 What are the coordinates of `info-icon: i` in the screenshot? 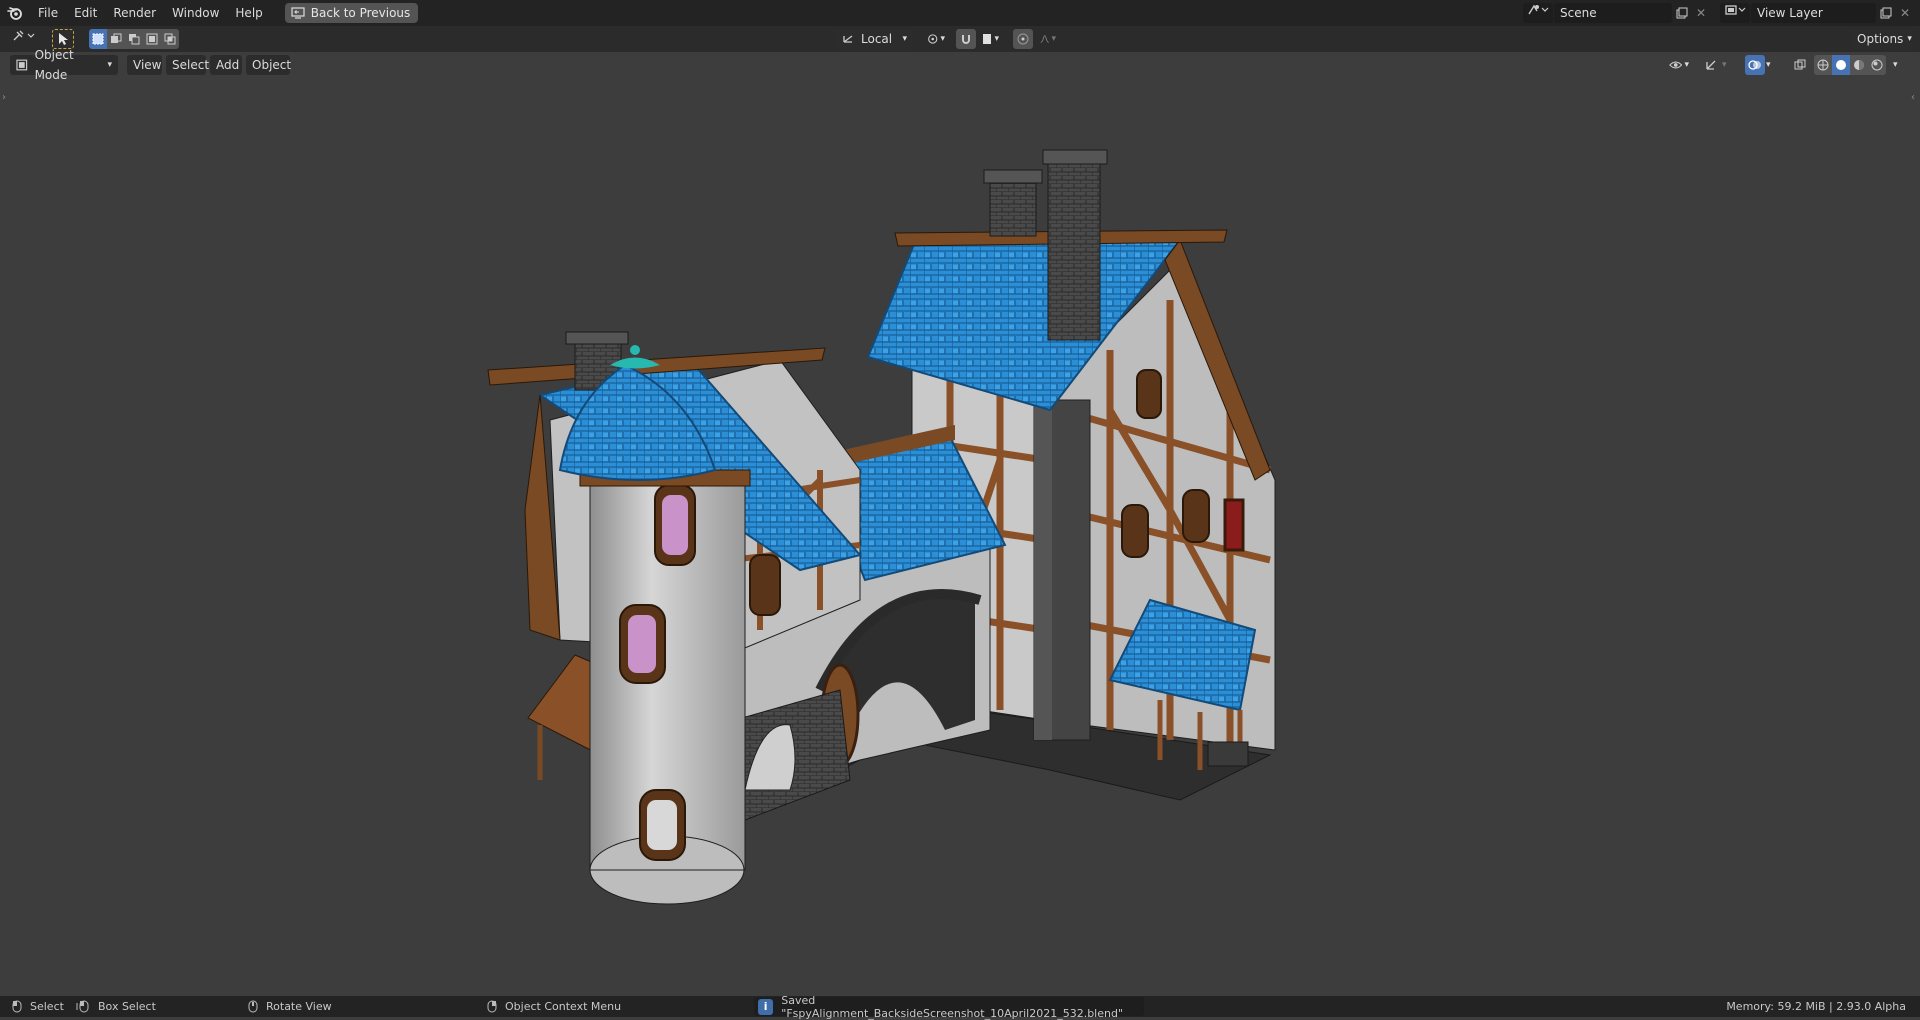 It's located at (766, 1006).